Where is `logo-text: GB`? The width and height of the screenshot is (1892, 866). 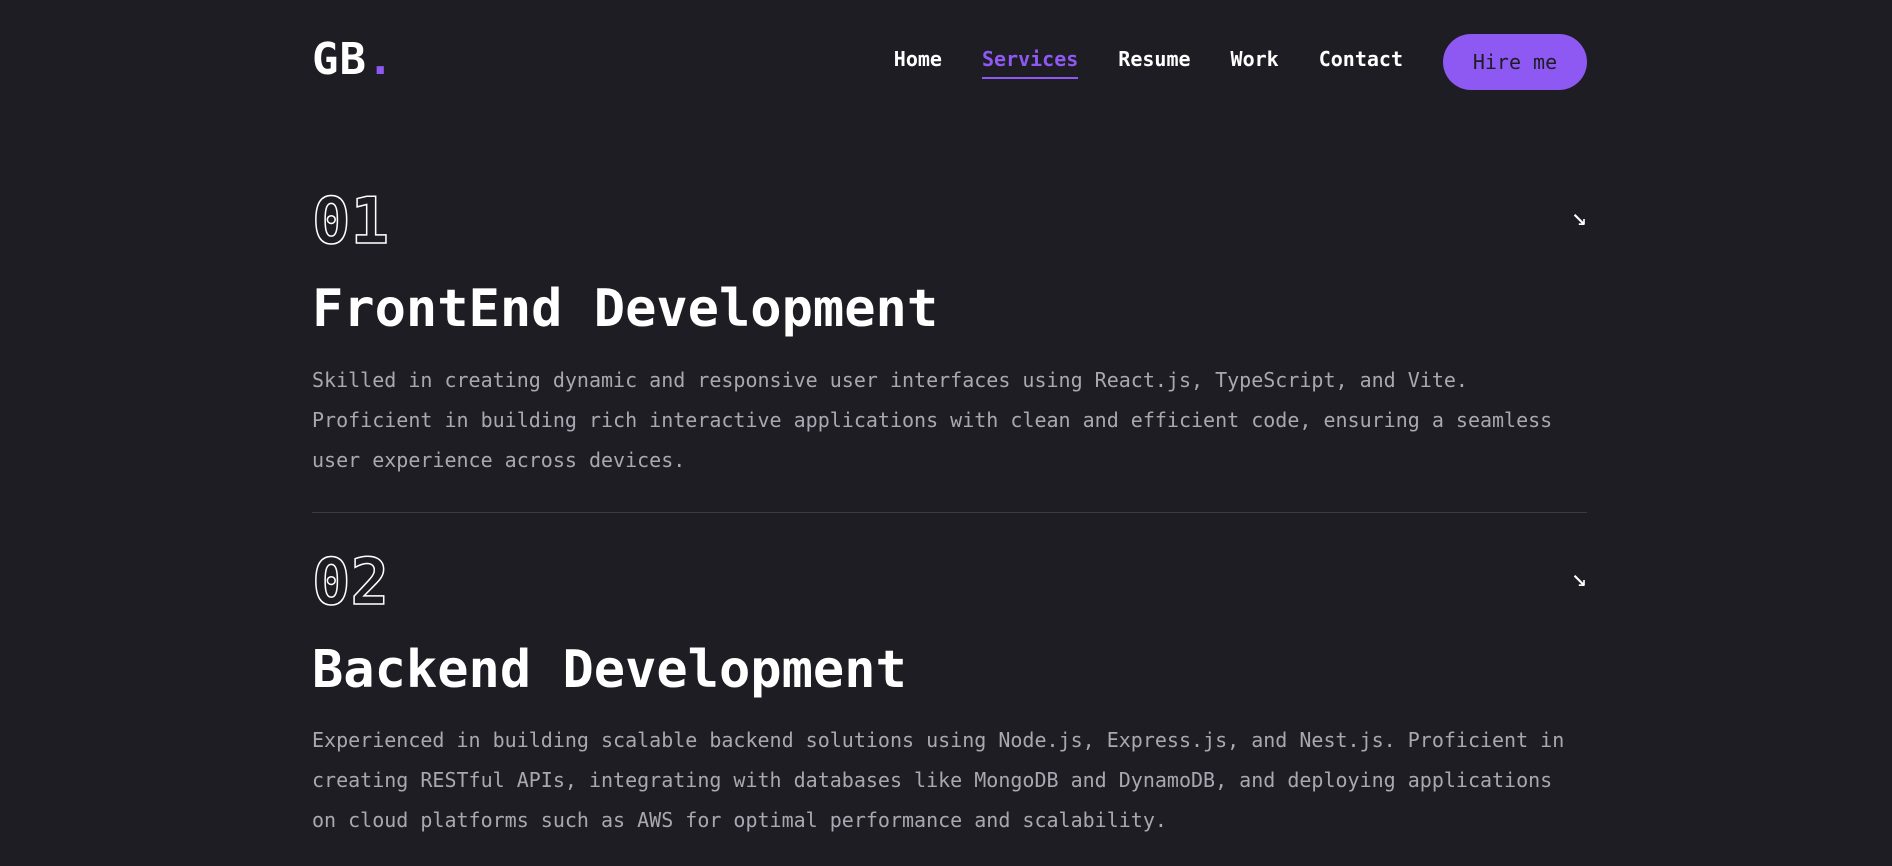
logo-text: GB is located at coordinates (339, 59).